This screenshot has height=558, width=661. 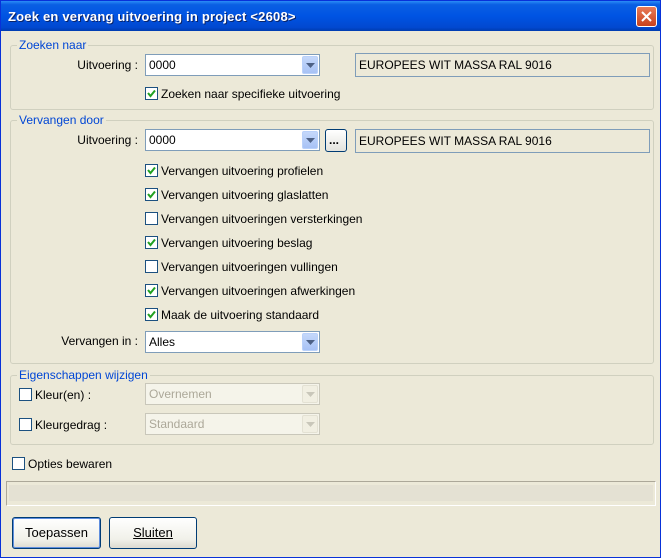 I want to click on vervangen-uitvoering-label: Uitvoering :, so click(x=107, y=140).